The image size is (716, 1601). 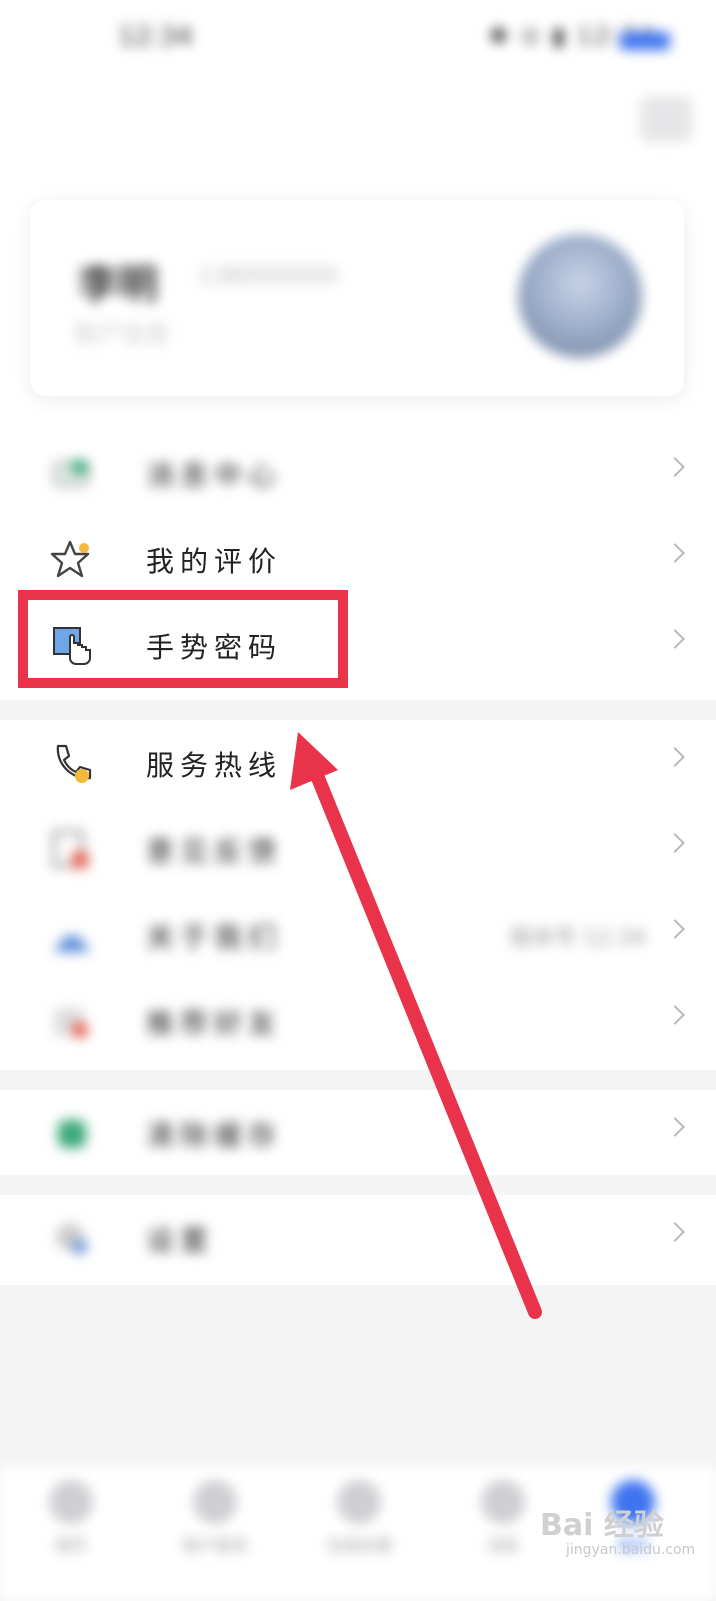 What do you see at coordinates (631, 1550) in the screenshot?
I see `watermark-url: jingyan.baidu.com` at bounding box center [631, 1550].